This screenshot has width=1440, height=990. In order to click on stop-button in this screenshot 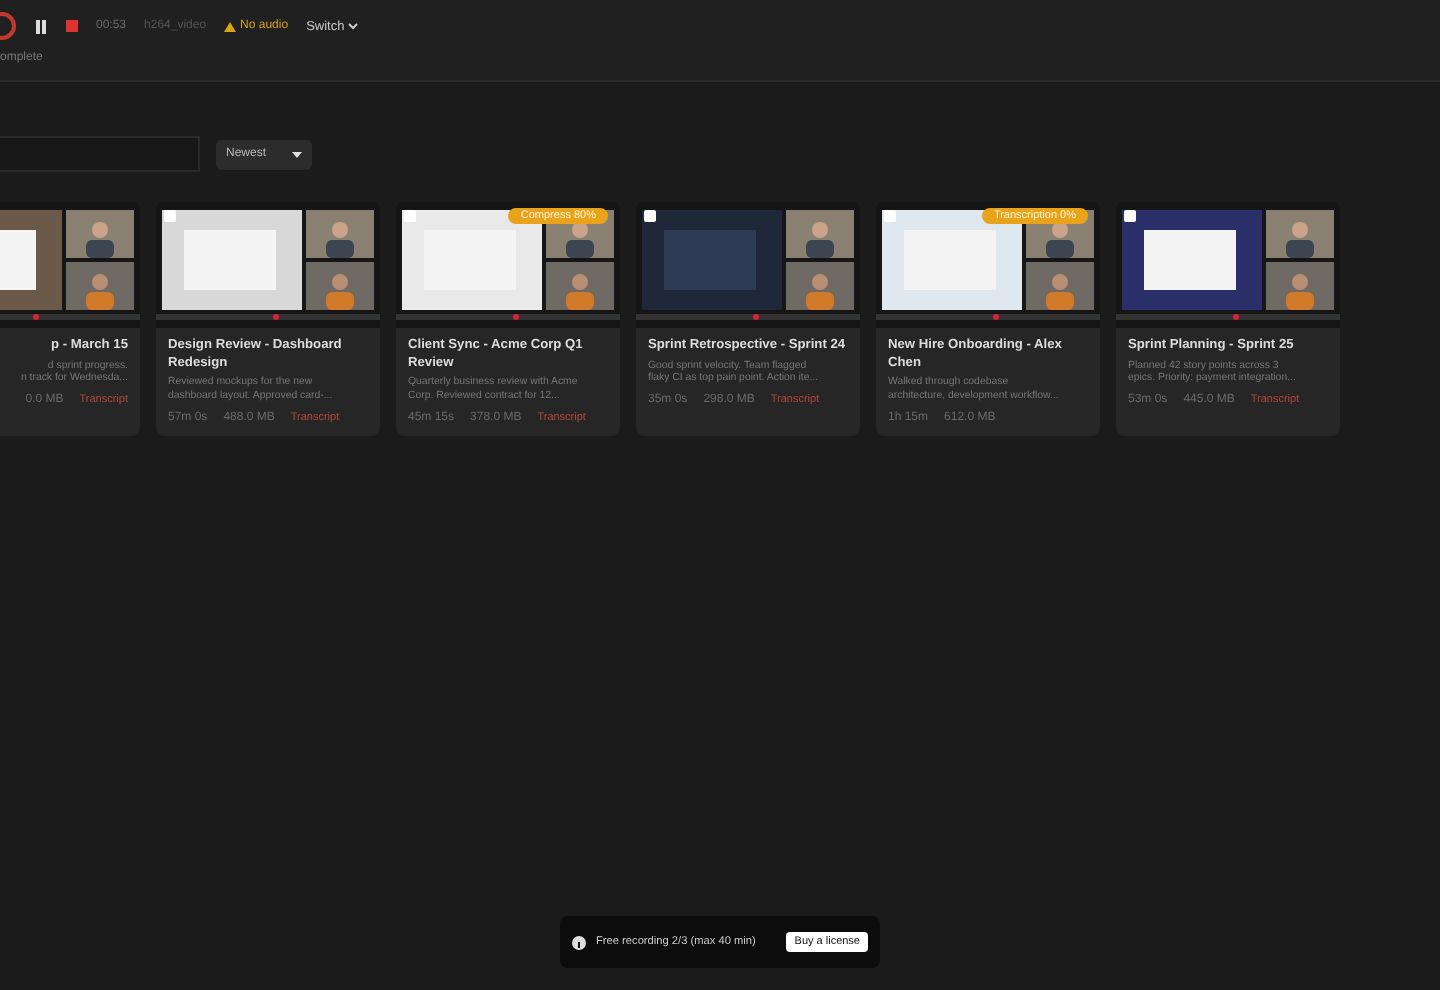, I will do `click(72, 26)`.